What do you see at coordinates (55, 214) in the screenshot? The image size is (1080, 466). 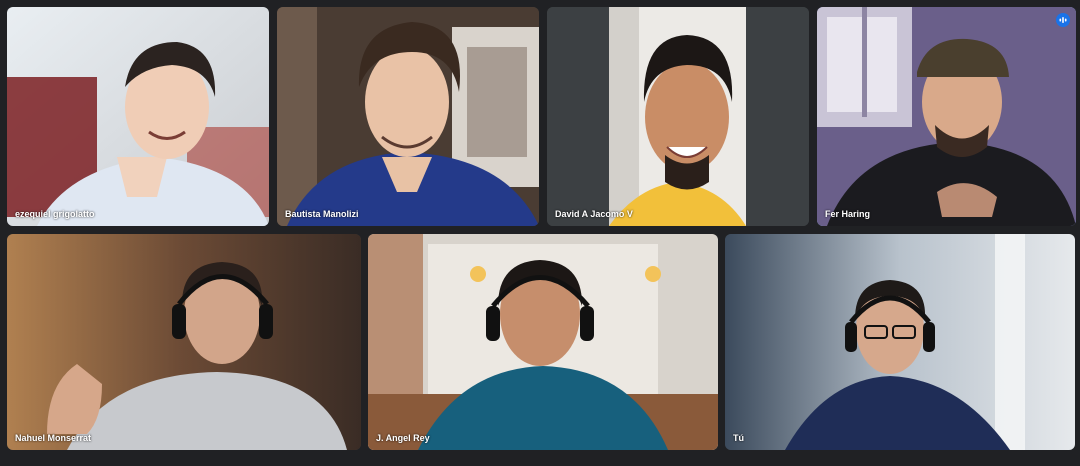 I see `participant-name: ezequiel grigolatto` at bounding box center [55, 214].